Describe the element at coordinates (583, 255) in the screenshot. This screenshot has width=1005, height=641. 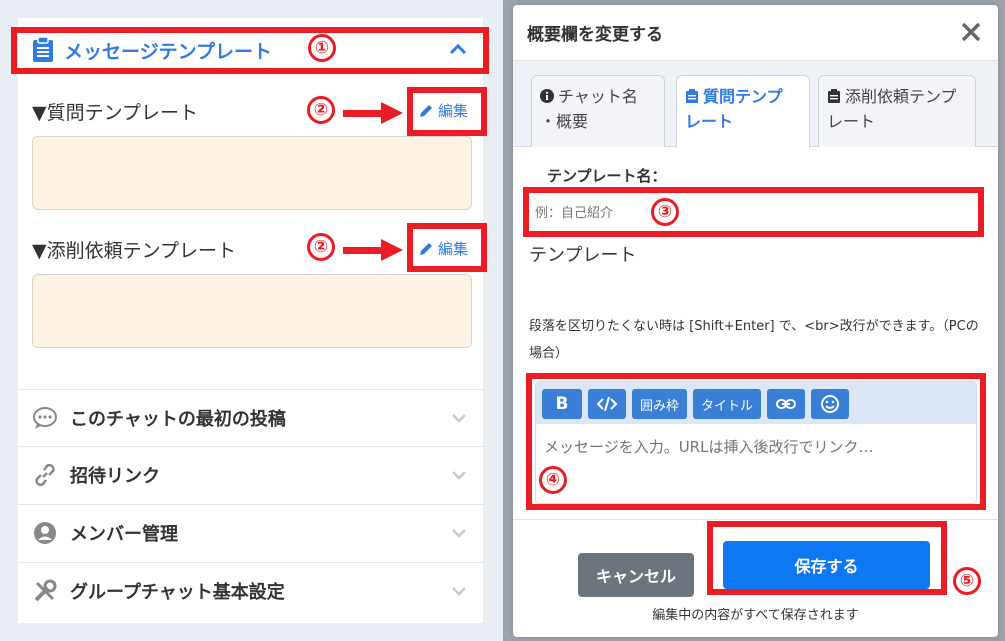
I see `template-heading: テンプレート` at that location.